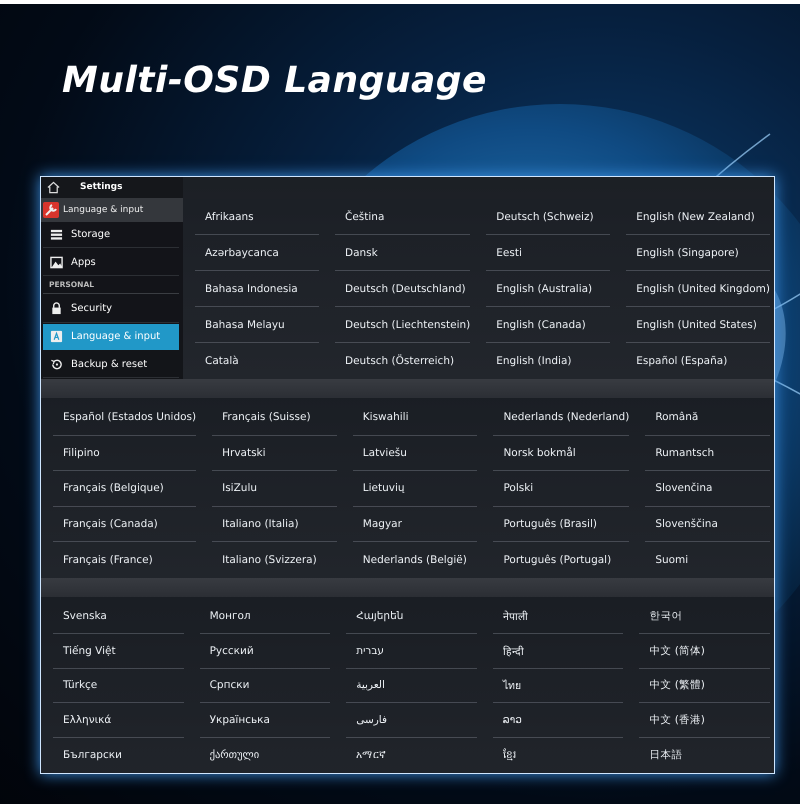  I want to click on language-option: ລາວ, so click(558, 720).